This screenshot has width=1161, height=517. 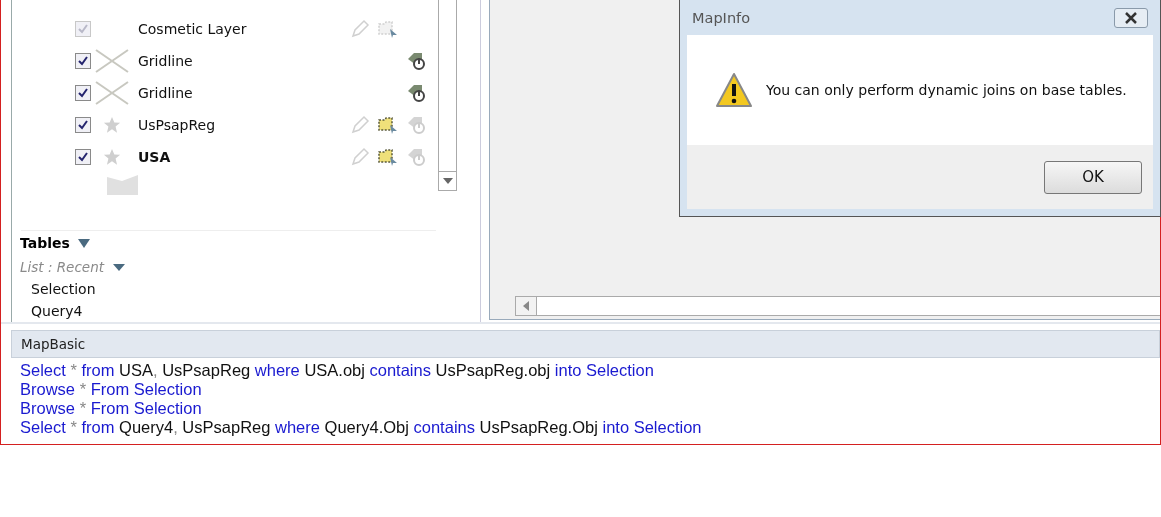 I want to click on close-icon, so click(x=1131, y=17).